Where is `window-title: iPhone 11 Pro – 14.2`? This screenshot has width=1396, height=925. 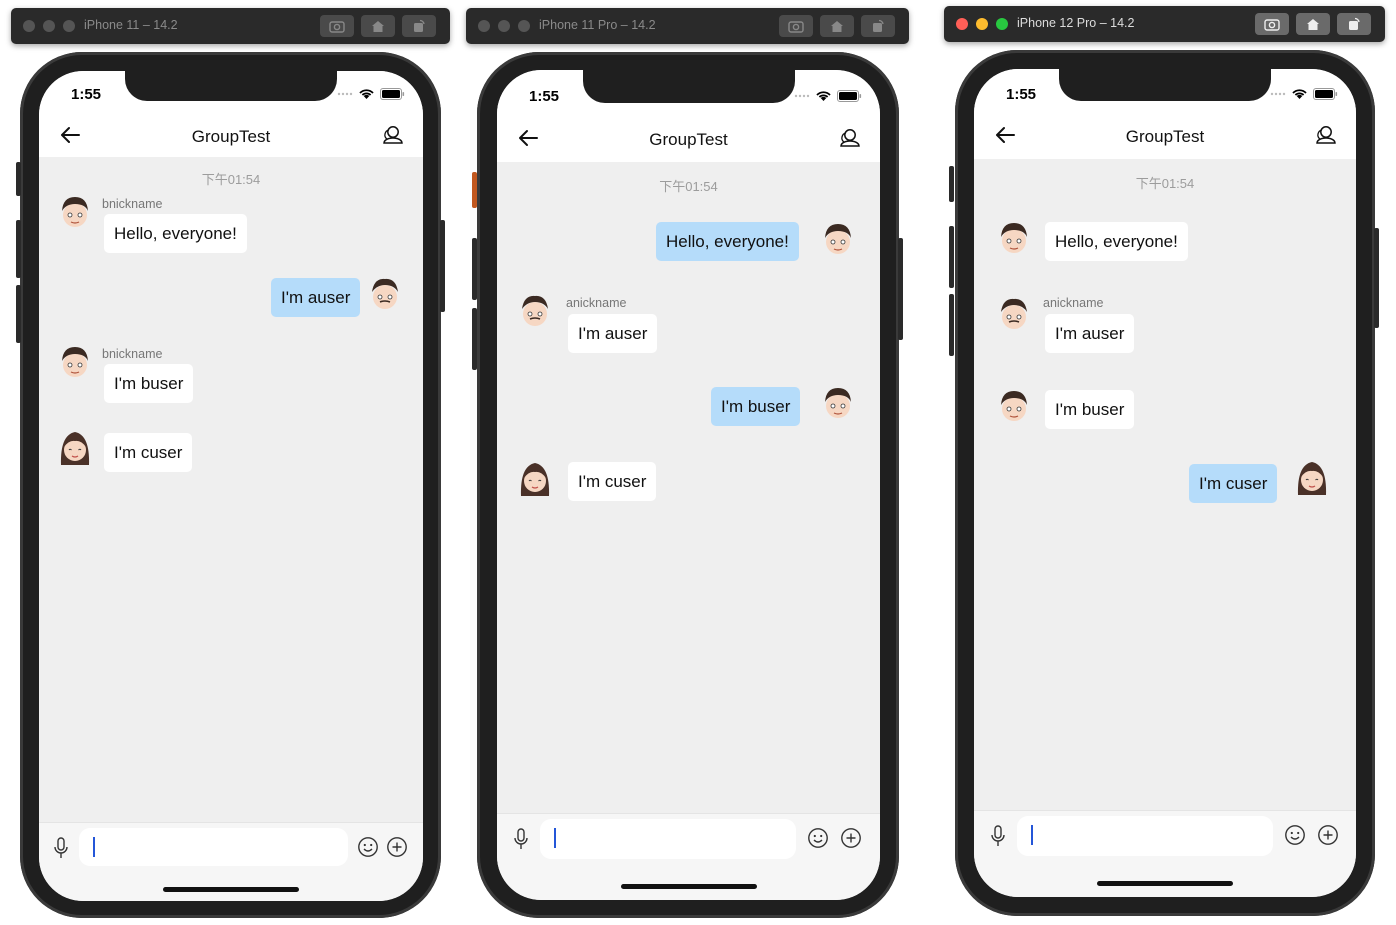 window-title: iPhone 11 Pro – 14.2 is located at coordinates (597, 25).